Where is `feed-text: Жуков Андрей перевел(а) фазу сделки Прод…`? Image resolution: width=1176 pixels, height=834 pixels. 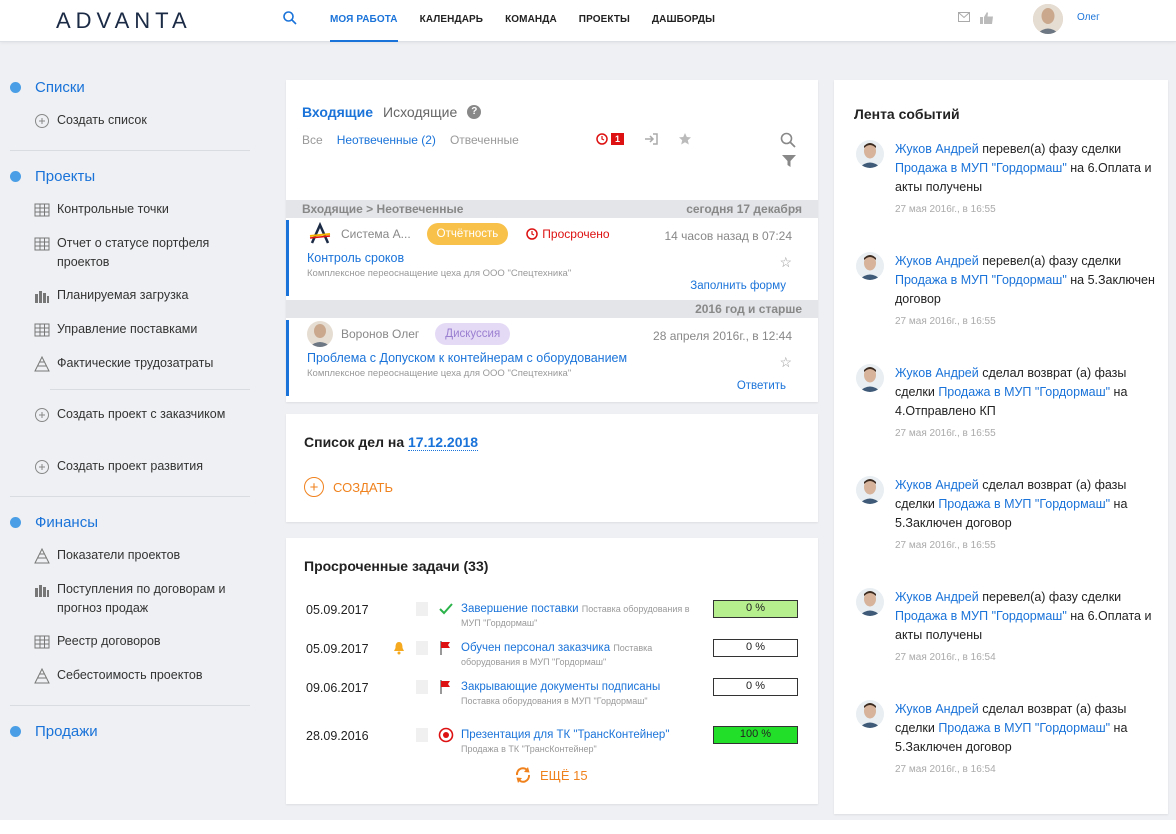 feed-text: Жуков Андрей перевел(а) фазу сделки Прод… is located at coordinates (1025, 280).